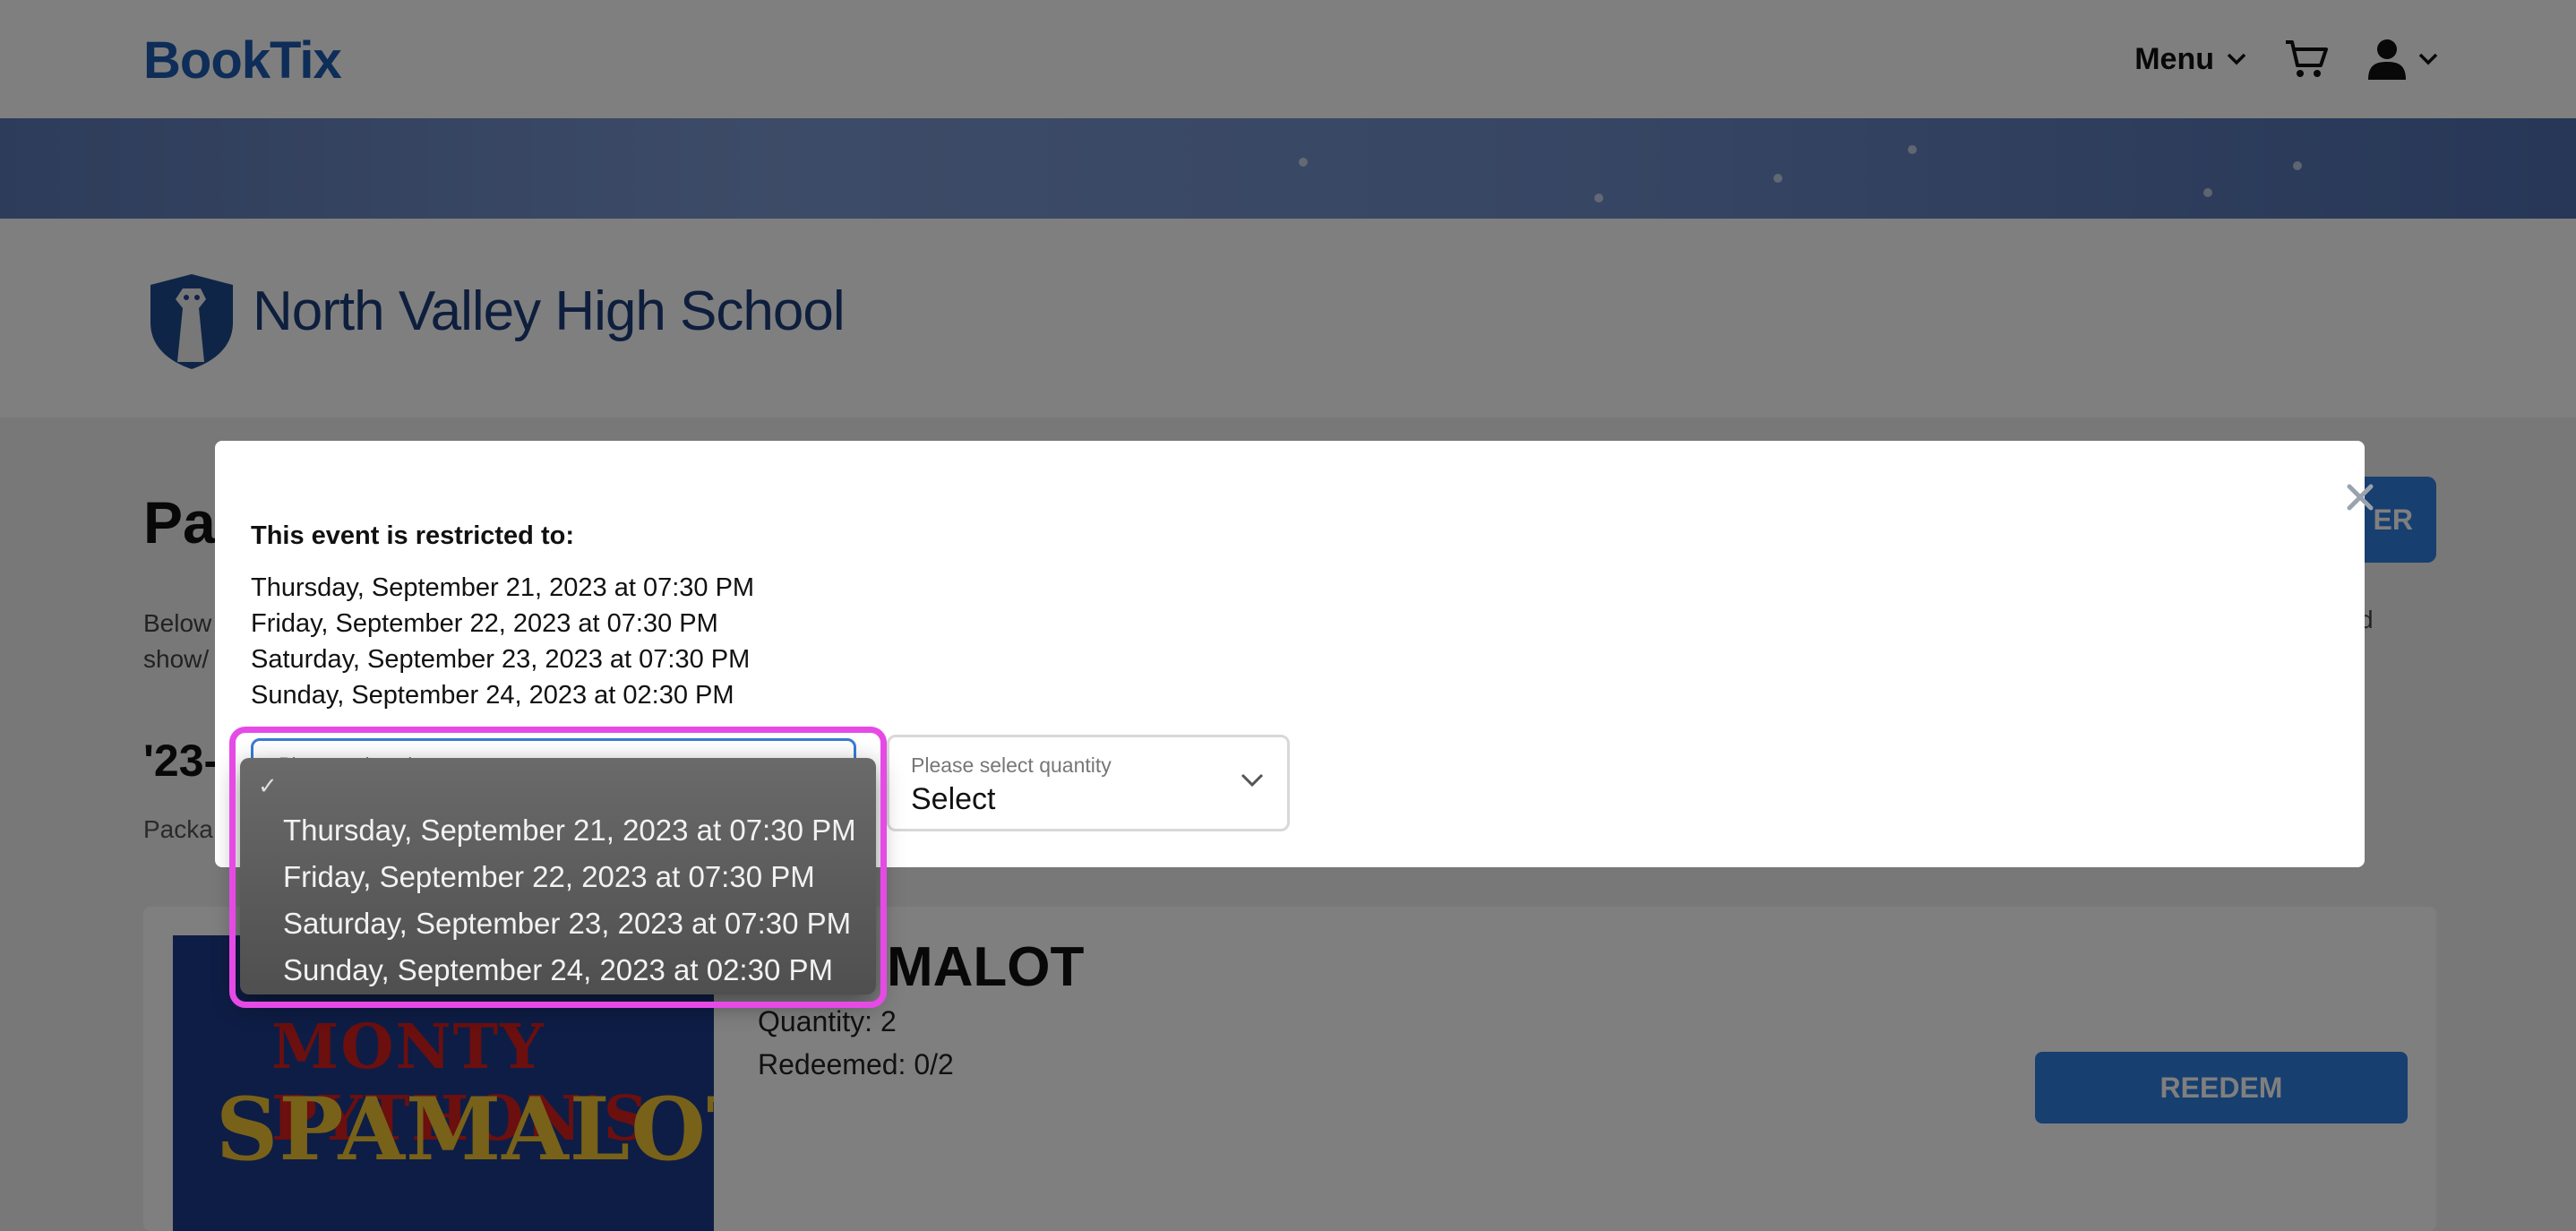 The width and height of the screenshot is (2576, 1231). Describe the element at coordinates (1088, 783) in the screenshot. I see `quantity-select: Please select quantity Select` at that location.